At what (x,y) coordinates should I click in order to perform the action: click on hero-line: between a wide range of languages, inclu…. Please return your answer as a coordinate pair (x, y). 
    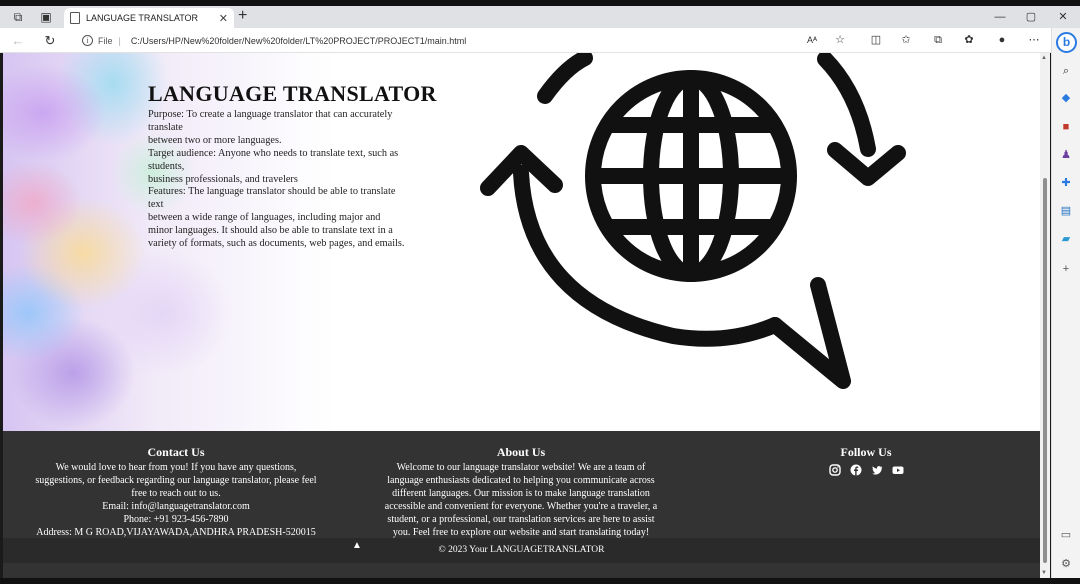
    Looking at the image, I should click on (264, 218).